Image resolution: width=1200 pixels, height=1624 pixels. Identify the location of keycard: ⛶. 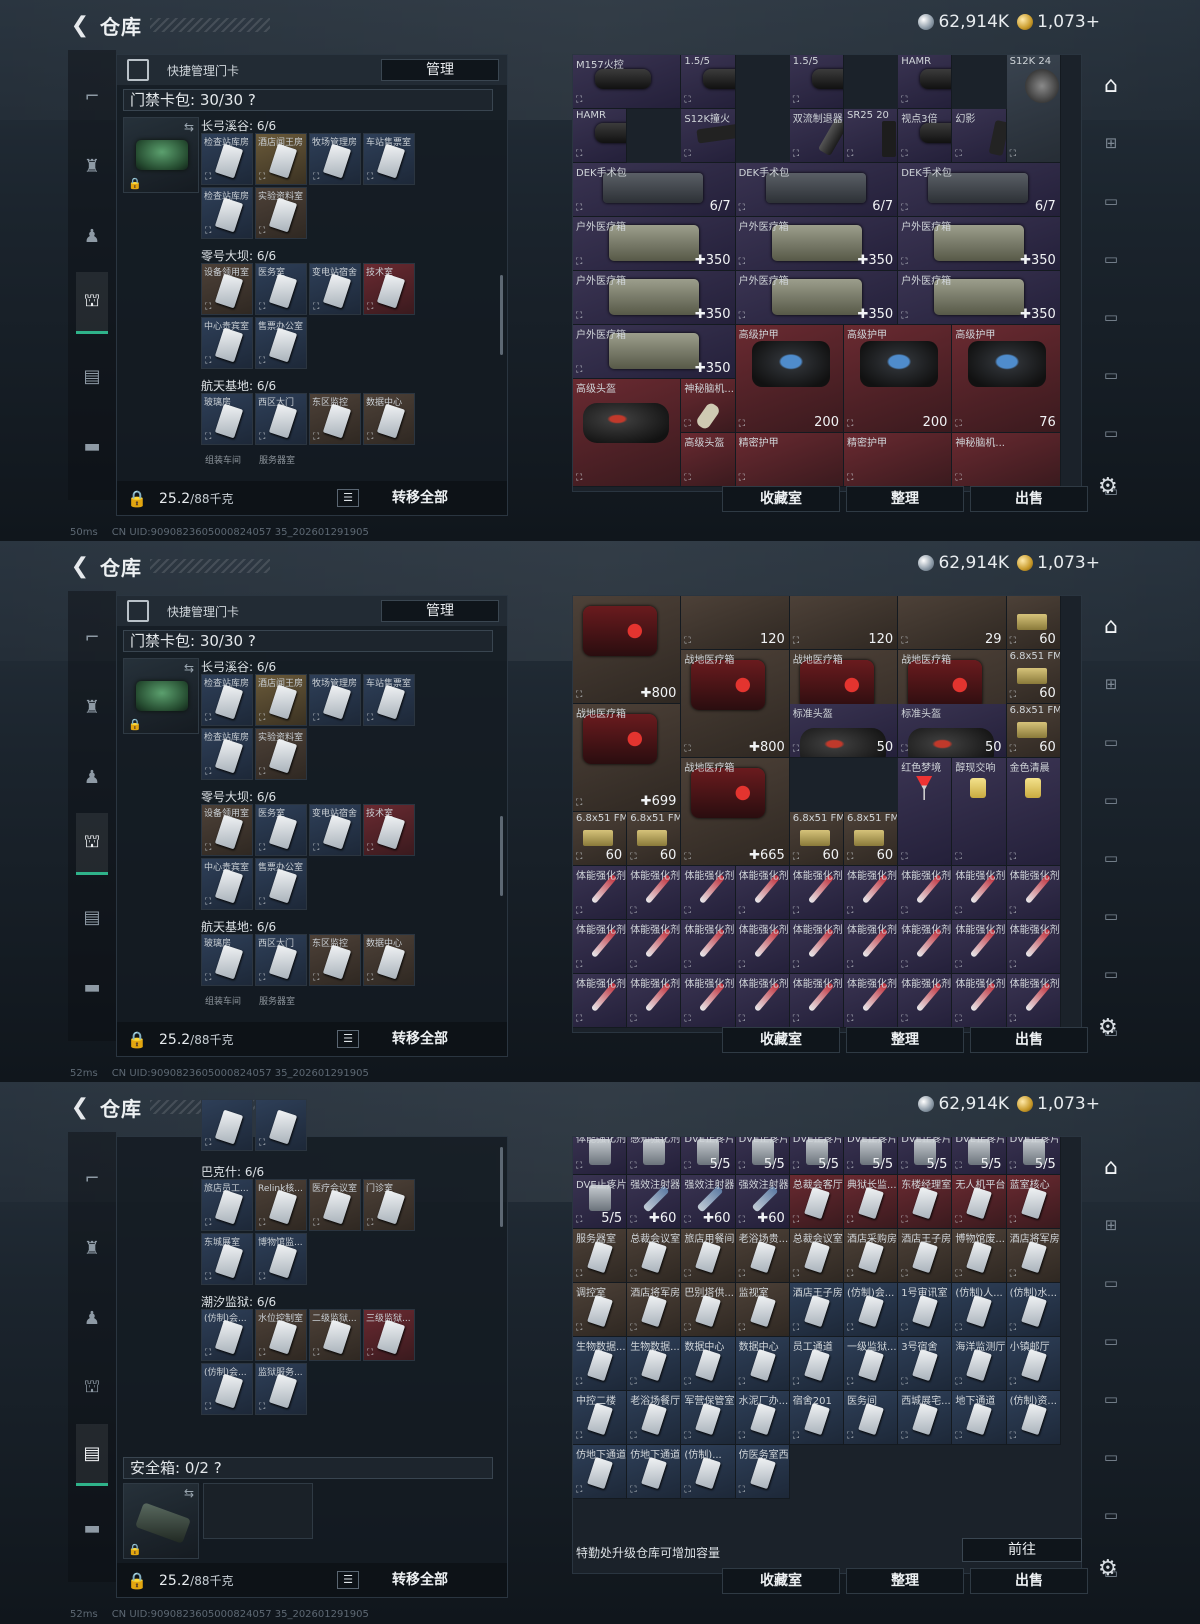
(281, 1125).